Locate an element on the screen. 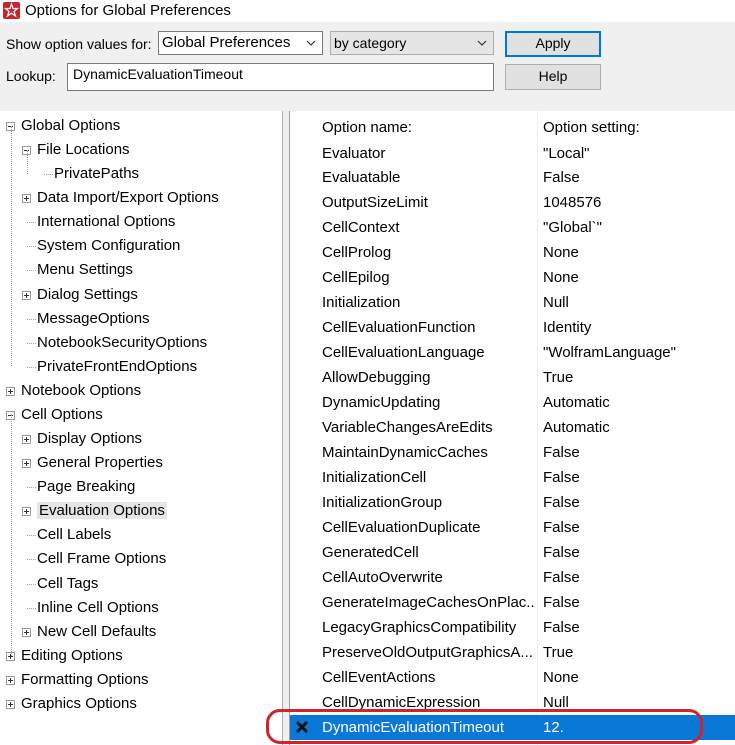 This screenshot has height=745, width=735. tree-item-label: Menu Settings is located at coordinates (85, 270).